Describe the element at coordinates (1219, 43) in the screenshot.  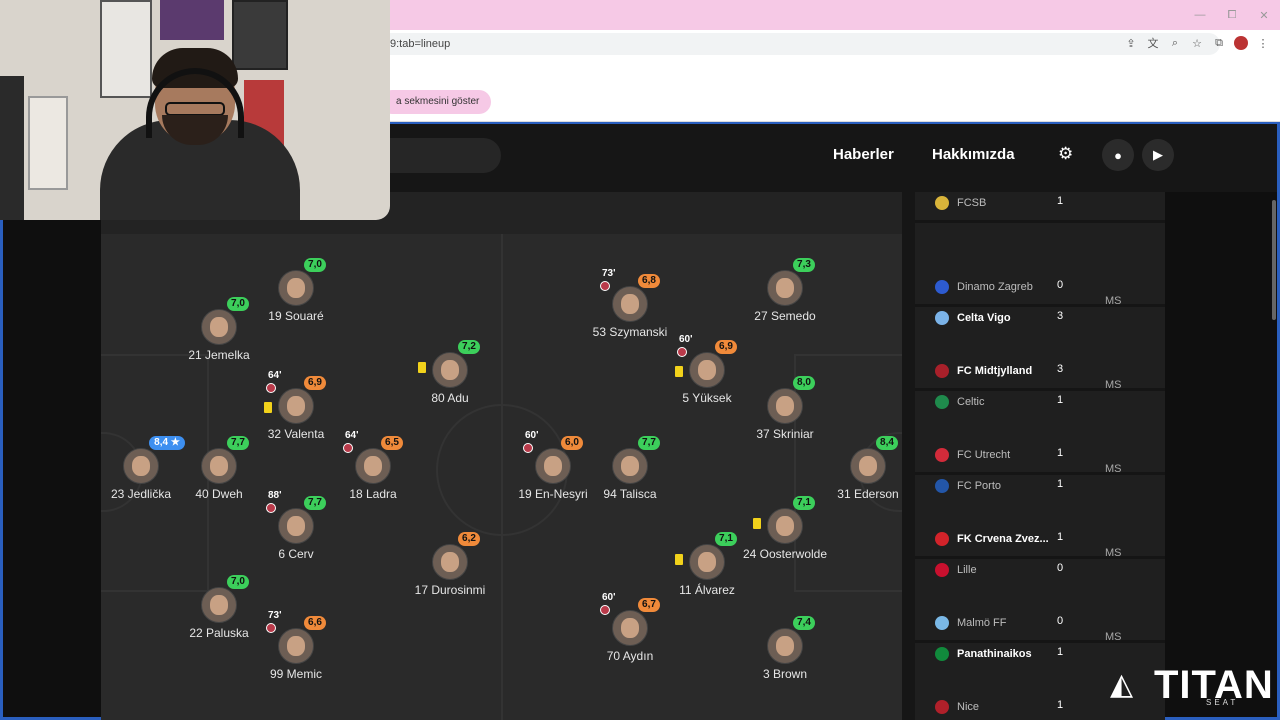
I see `extensions-icon: ⧉` at that location.